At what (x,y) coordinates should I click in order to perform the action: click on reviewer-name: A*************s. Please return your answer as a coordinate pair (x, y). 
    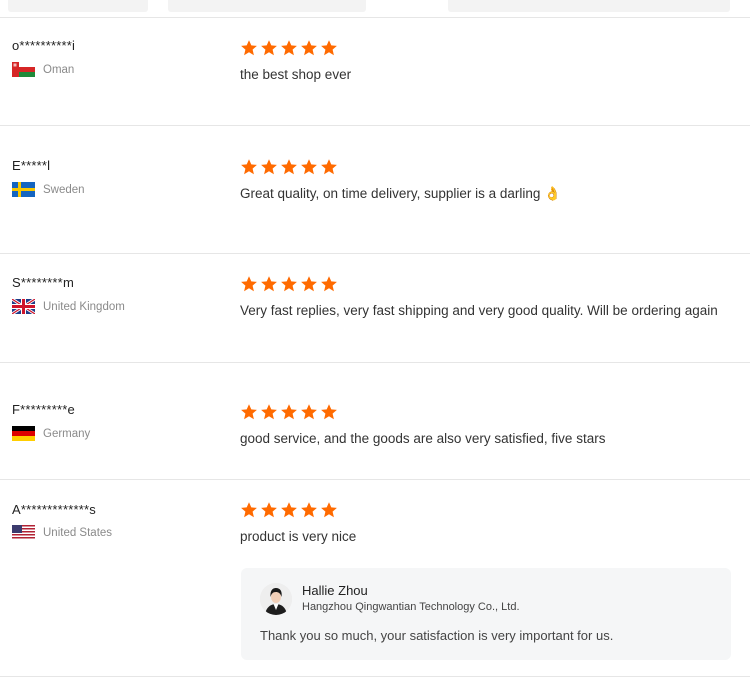
    Looking at the image, I should click on (54, 509).